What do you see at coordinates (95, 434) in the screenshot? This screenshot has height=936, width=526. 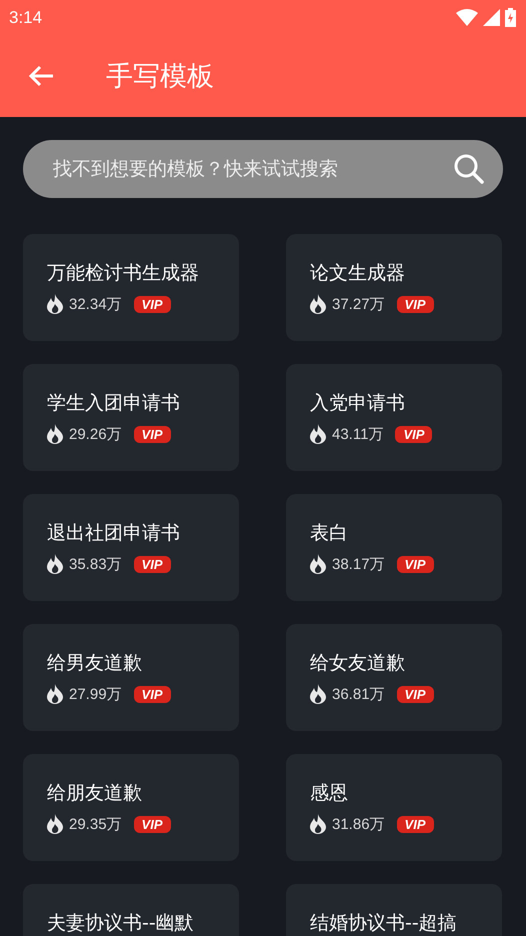 I see `view-count: 29.26万` at bounding box center [95, 434].